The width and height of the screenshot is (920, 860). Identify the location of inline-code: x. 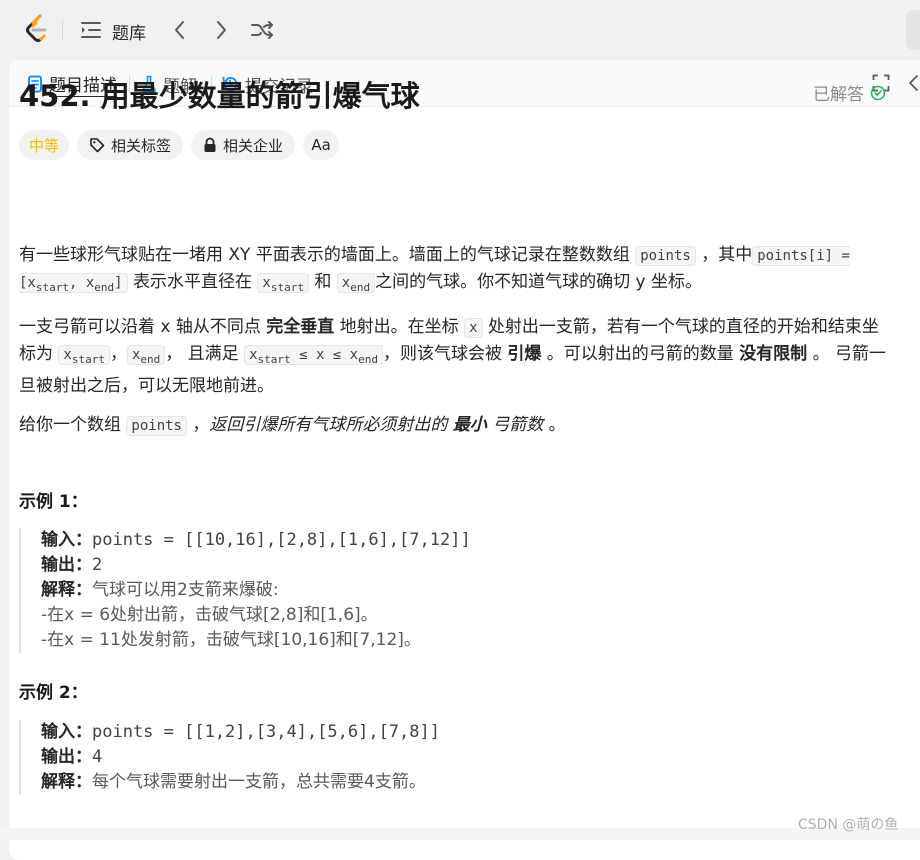
(473, 328).